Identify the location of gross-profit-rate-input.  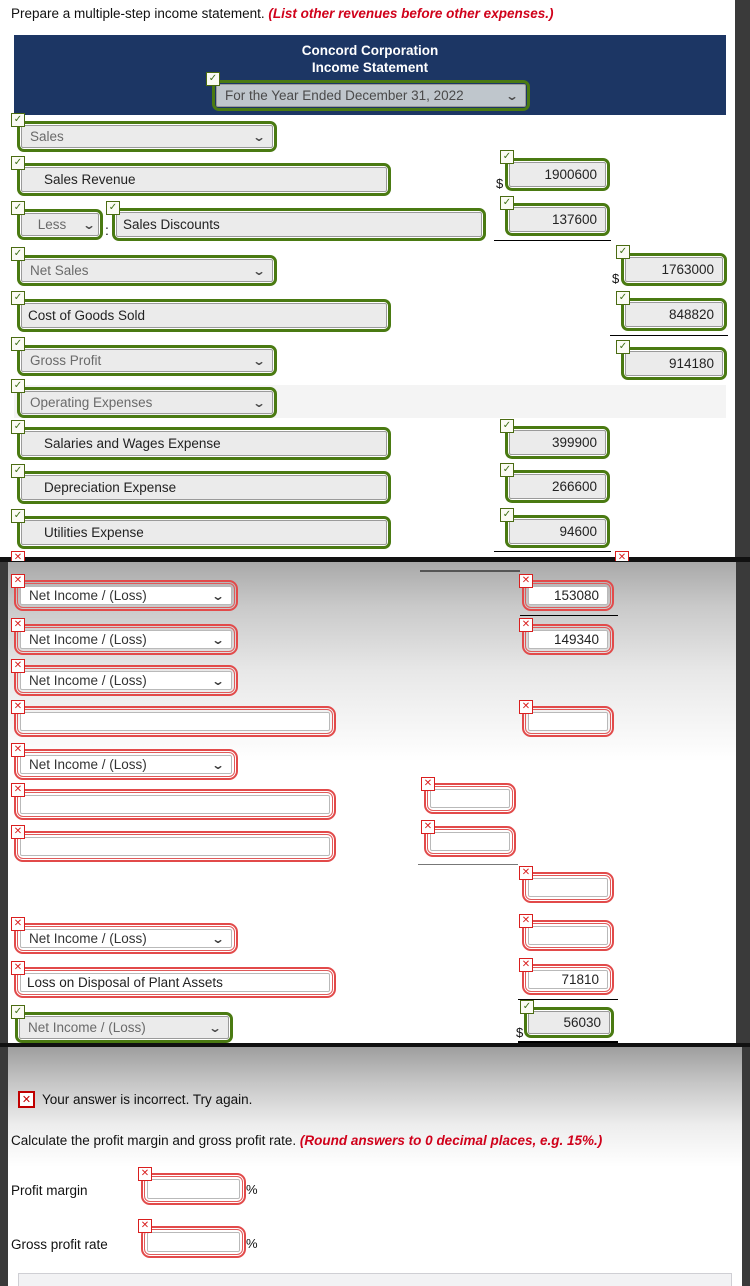
(193, 1242).